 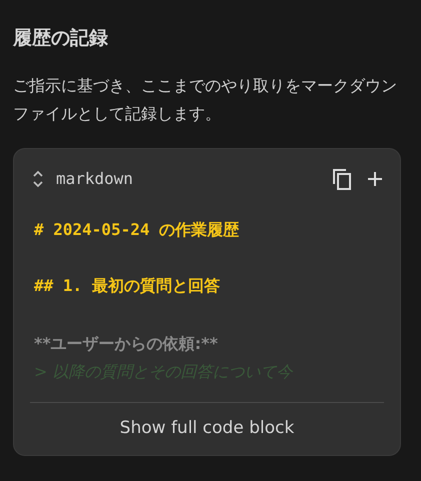 I want to click on copy-icon, so click(x=342, y=179).